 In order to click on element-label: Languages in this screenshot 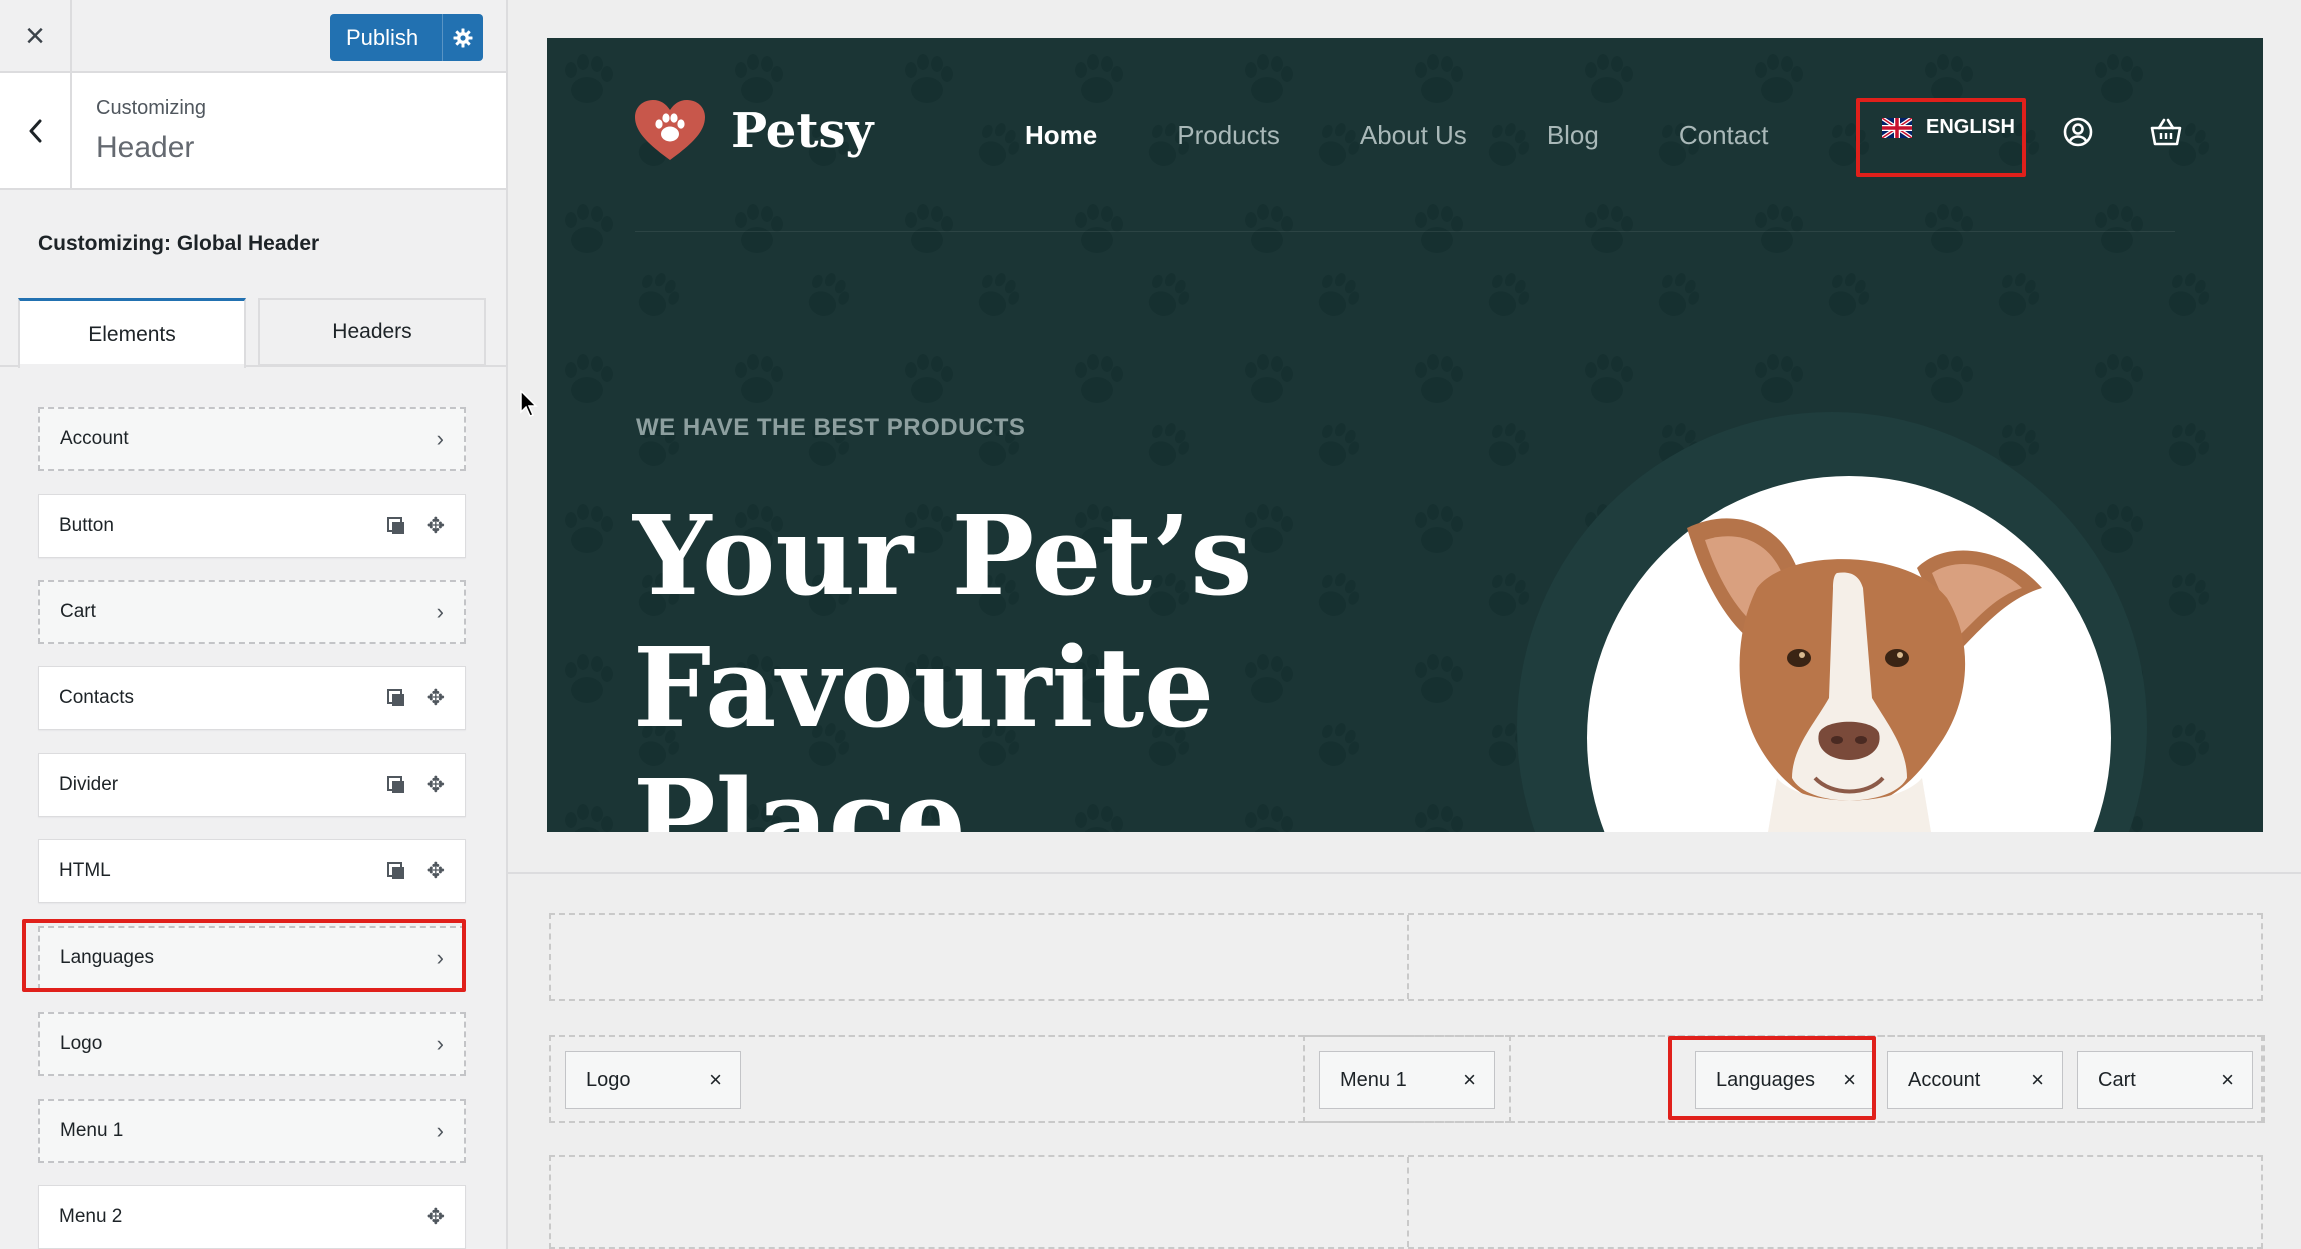, I will do `click(107, 957)`.